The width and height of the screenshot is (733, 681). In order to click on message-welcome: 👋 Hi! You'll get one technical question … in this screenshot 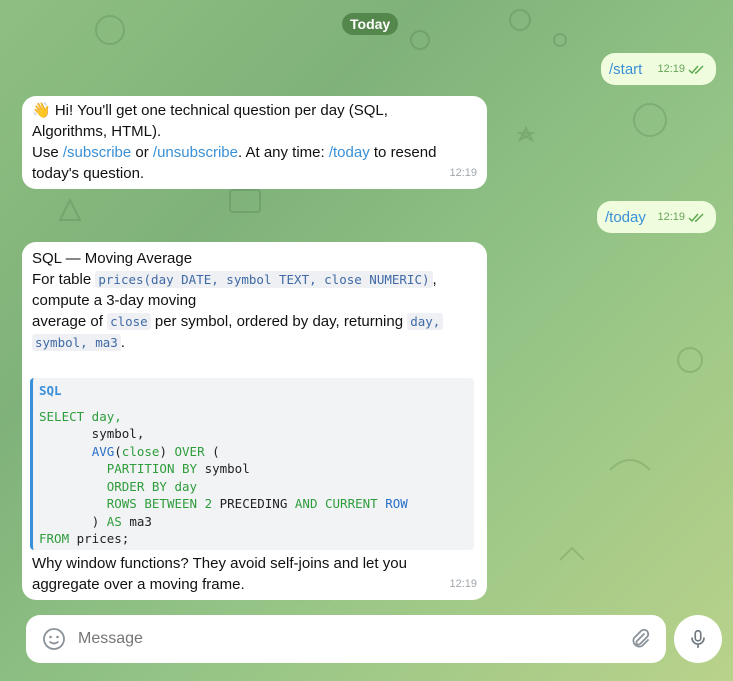, I will do `click(254, 142)`.